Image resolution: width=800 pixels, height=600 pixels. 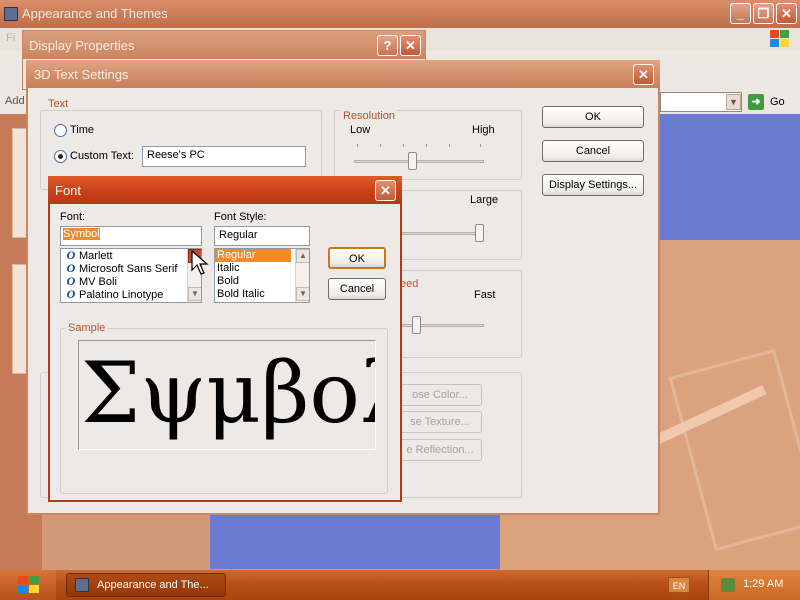 What do you see at coordinates (679, 585) in the screenshot?
I see `language-indicator: EN` at bounding box center [679, 585].